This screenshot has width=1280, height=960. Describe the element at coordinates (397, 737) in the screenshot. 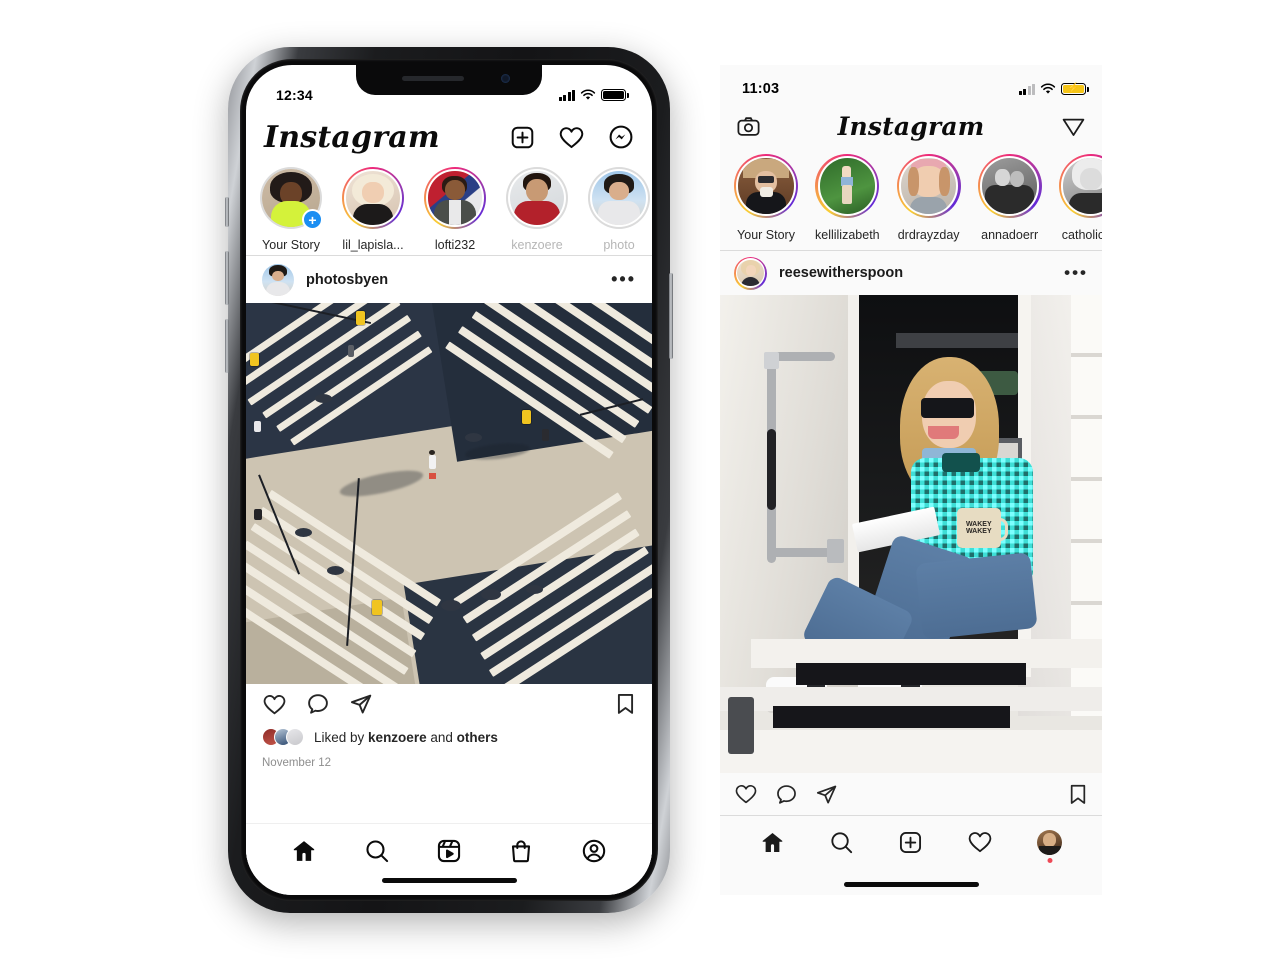

I see `likes-username: kenzoere` at that location.